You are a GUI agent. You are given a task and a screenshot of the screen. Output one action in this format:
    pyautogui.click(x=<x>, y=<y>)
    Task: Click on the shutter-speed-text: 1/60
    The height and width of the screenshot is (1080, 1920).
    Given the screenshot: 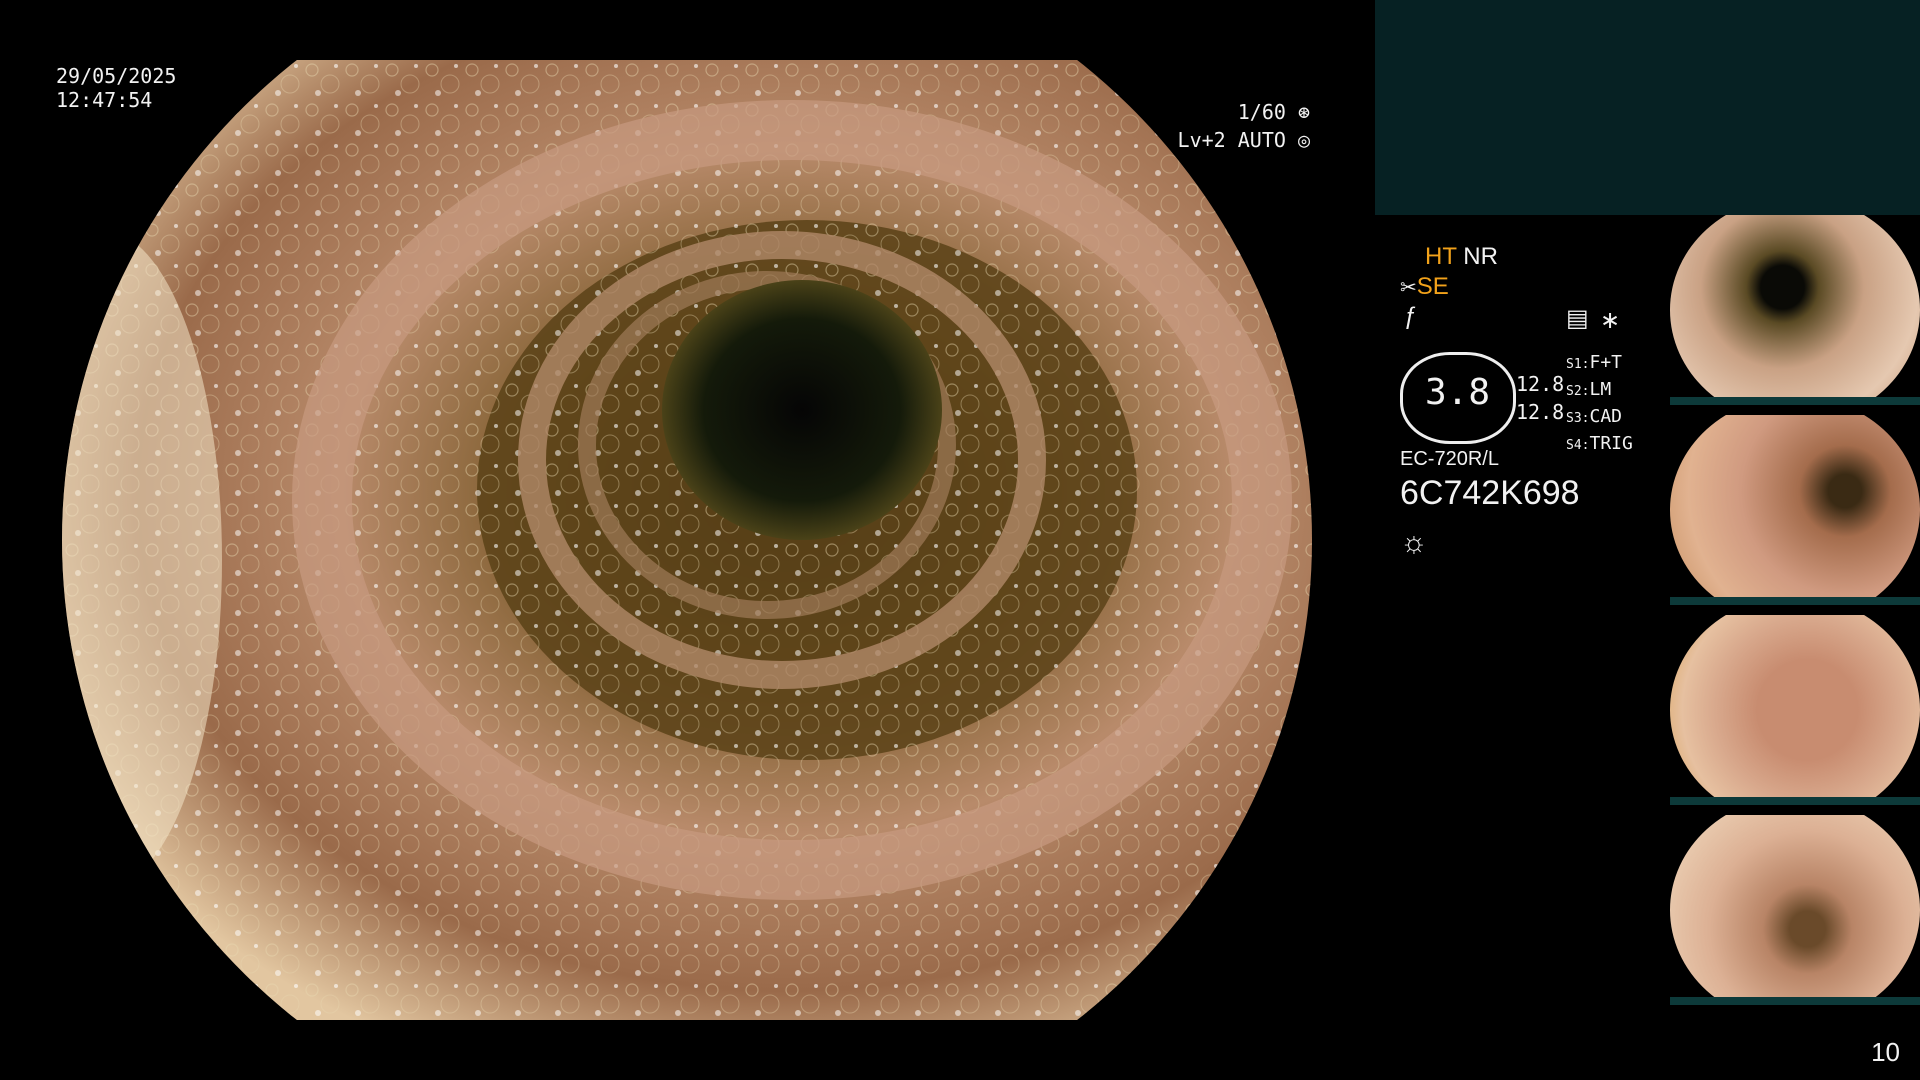 What is the action you would take?
    pyautogui.click(x=1261, y=112)
    